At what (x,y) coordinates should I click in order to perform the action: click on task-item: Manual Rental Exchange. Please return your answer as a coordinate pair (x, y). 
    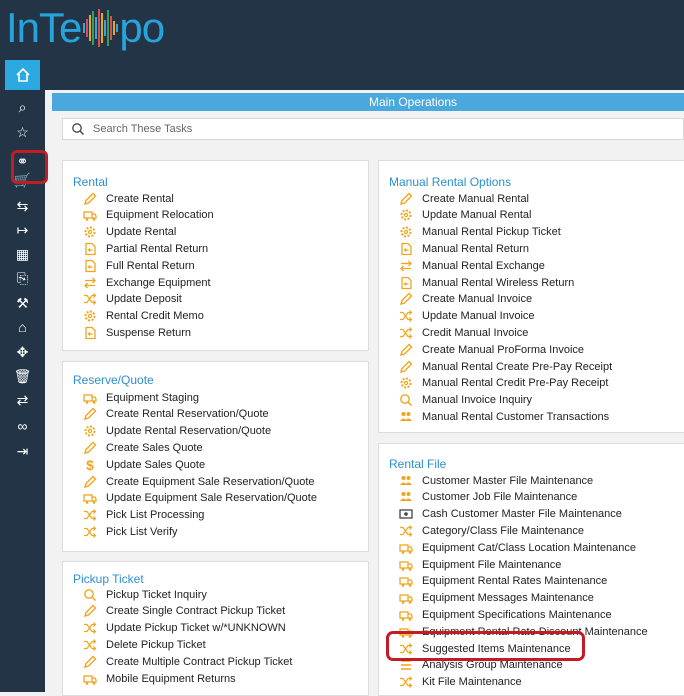
    Looking at the image, I should click on (472, 265).